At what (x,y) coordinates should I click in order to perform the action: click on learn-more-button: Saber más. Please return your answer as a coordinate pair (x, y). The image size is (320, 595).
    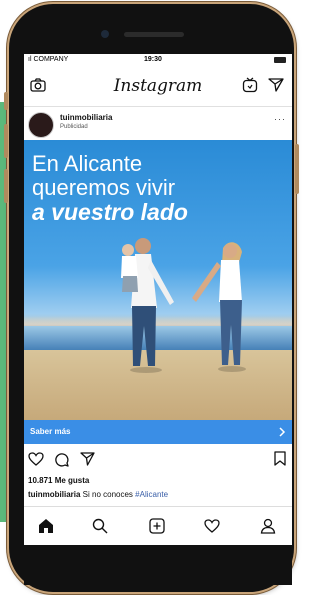
    Looking at the image, I should click on (158, 432).